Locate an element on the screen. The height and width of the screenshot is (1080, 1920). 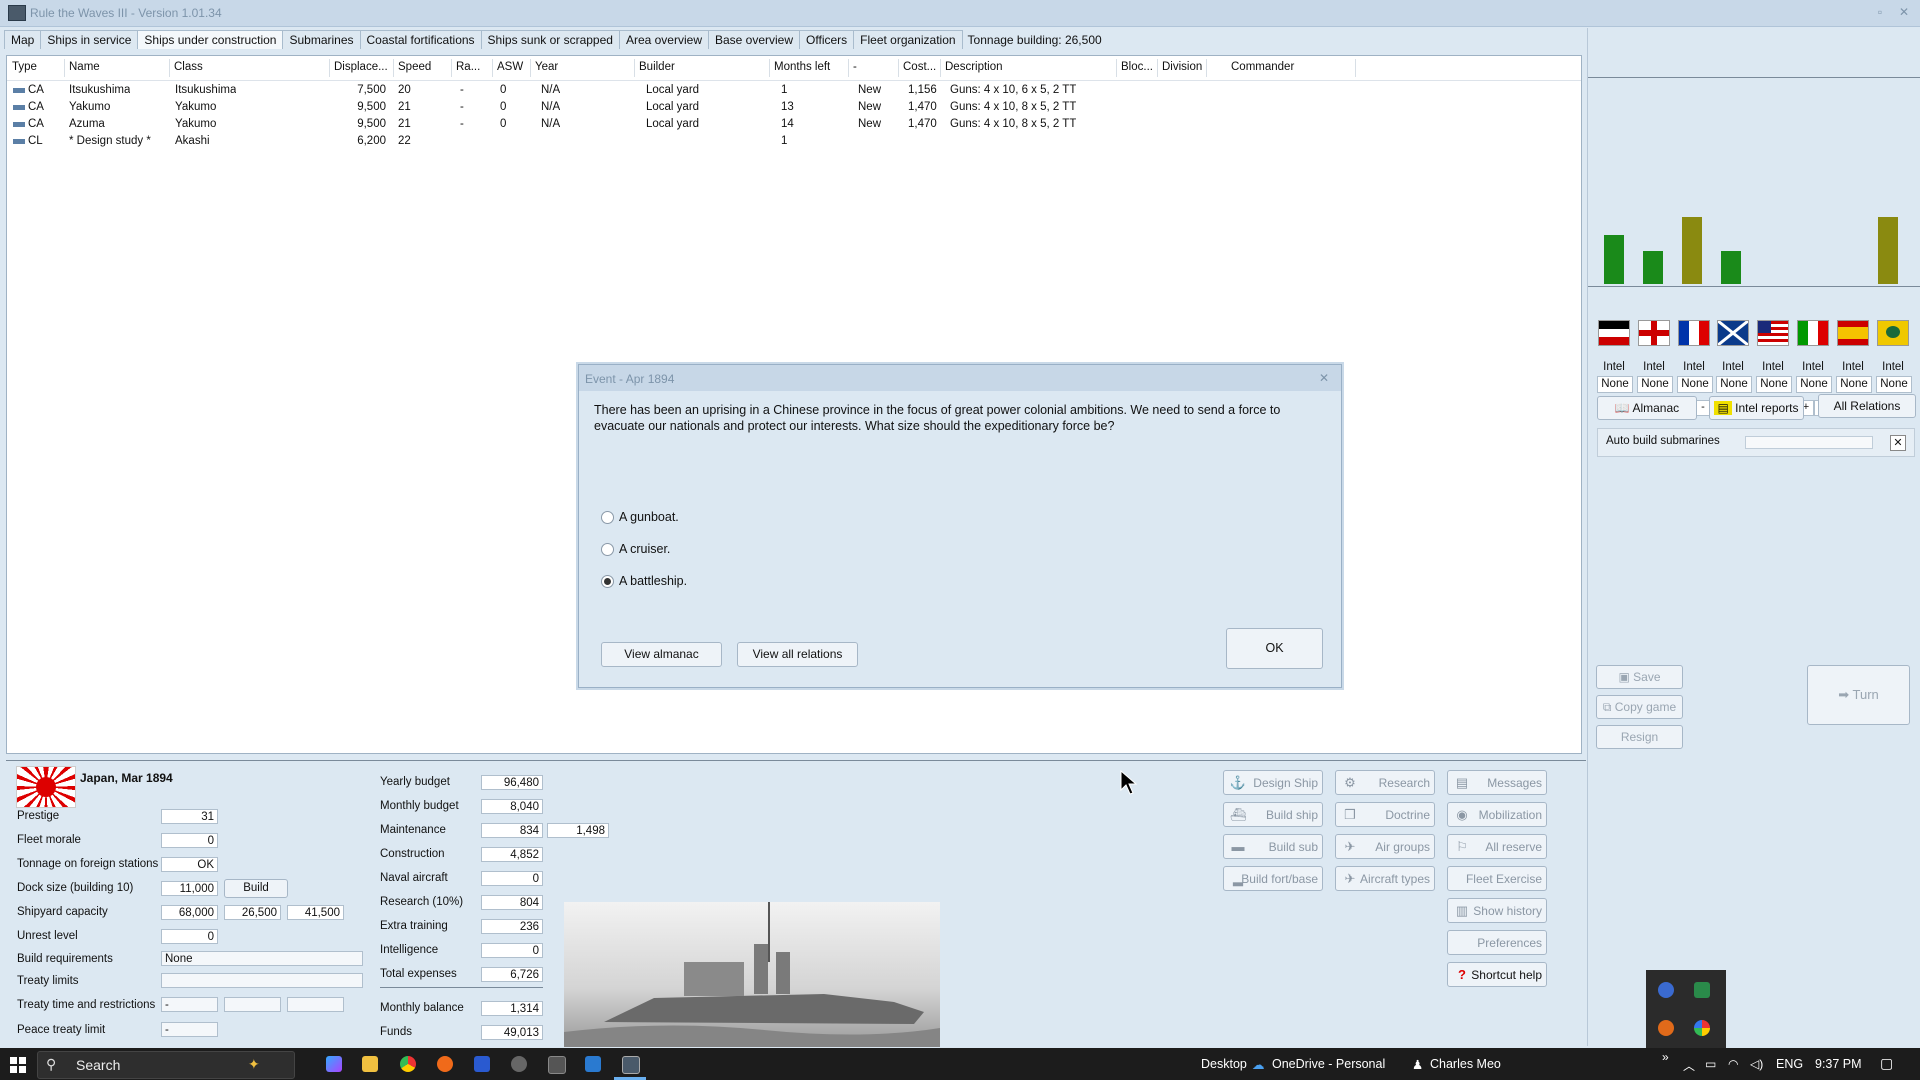
tab-ships-sunk: Ships sunk or scrapped is located at coordinates (550, 39).